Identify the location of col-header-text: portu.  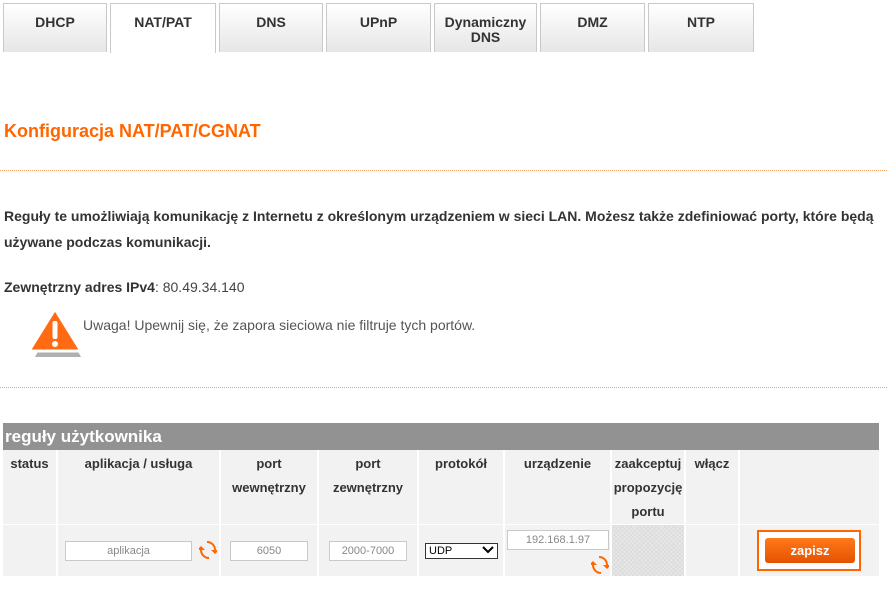
(648, 511).